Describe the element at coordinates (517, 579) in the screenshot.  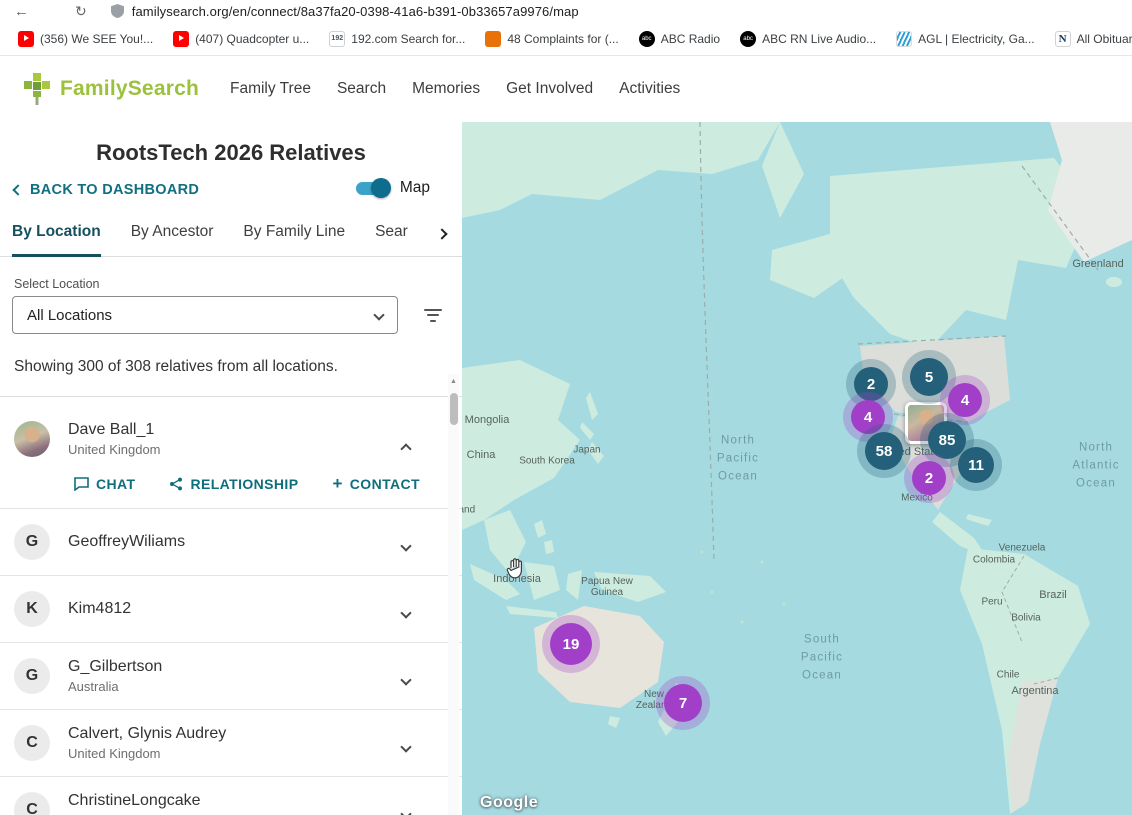
I see `map-label: Indonesia` at that location.